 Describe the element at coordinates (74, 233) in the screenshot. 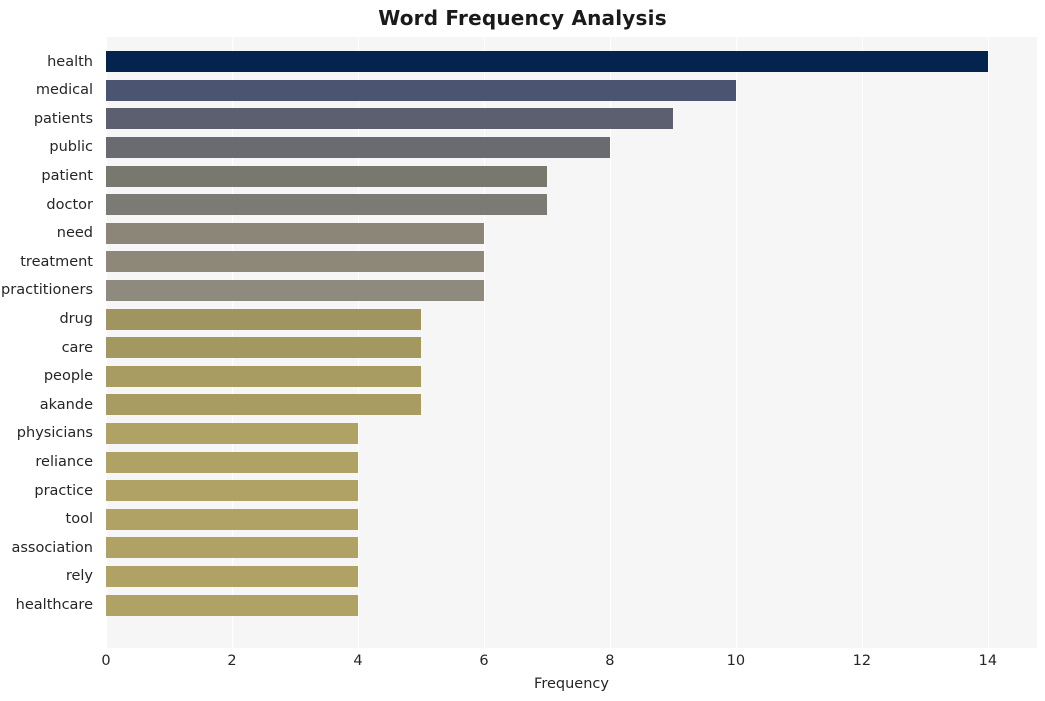

I see `y-tick-label-need: need` at that location.